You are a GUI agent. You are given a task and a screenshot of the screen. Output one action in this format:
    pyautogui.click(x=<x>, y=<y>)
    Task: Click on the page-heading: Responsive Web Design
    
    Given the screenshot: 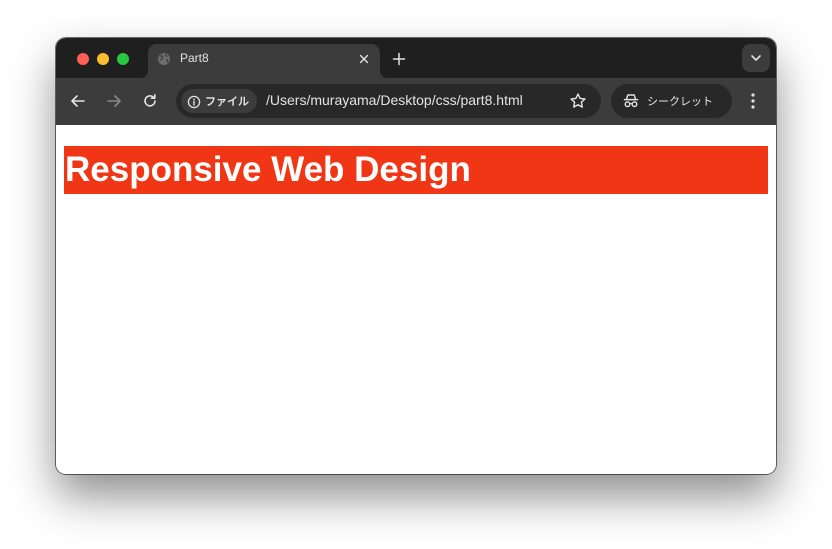 What is the action you would take?
    pyautogui.click(x=416, y=170)
    